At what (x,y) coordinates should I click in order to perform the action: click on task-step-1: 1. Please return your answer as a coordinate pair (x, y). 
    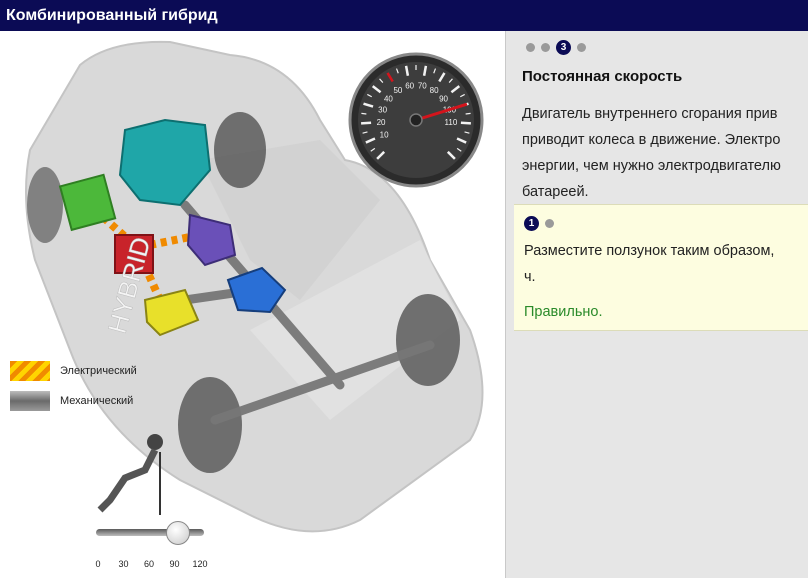
    Looking at the image, I should click on (531, 223).